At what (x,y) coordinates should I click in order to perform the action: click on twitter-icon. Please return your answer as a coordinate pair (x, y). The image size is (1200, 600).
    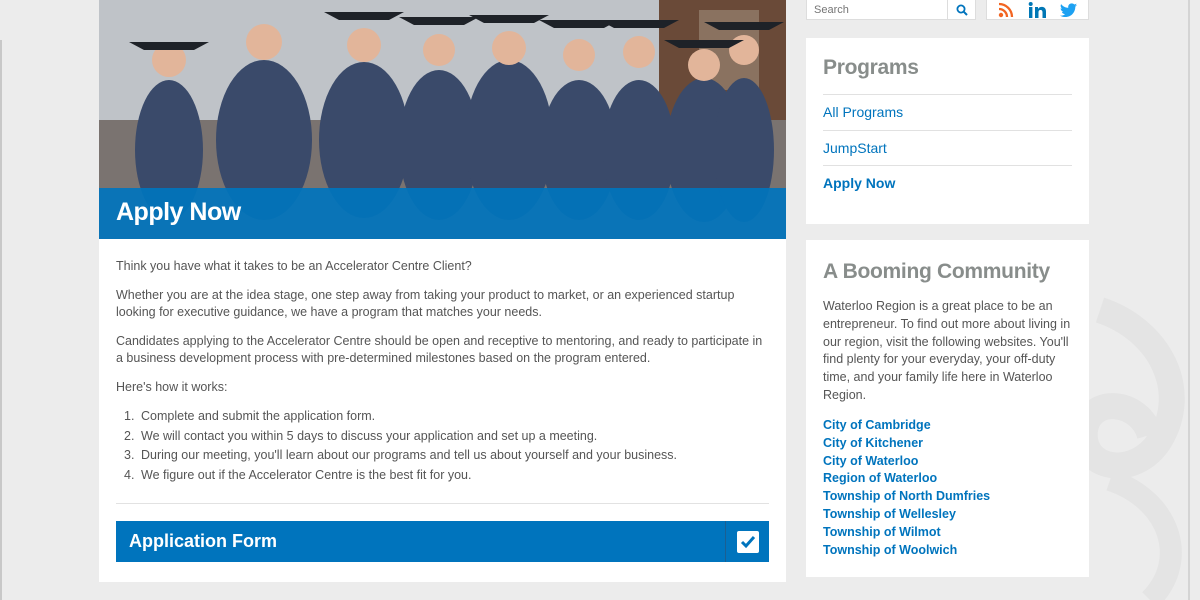
    Looking at the image, I should click on (1069, 10).